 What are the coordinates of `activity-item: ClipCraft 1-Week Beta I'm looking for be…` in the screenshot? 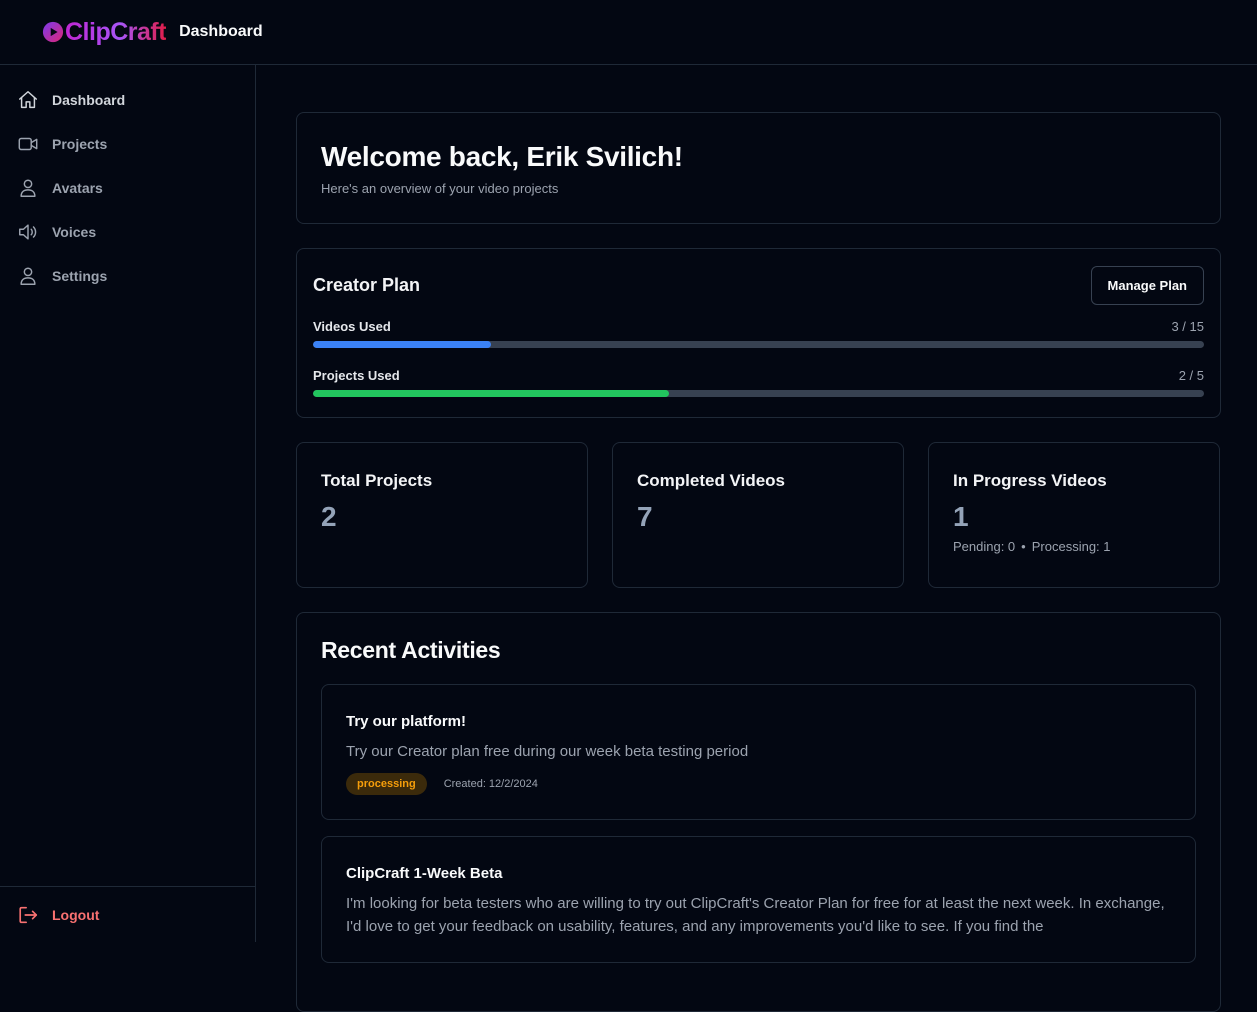 It's located at (758, 899).